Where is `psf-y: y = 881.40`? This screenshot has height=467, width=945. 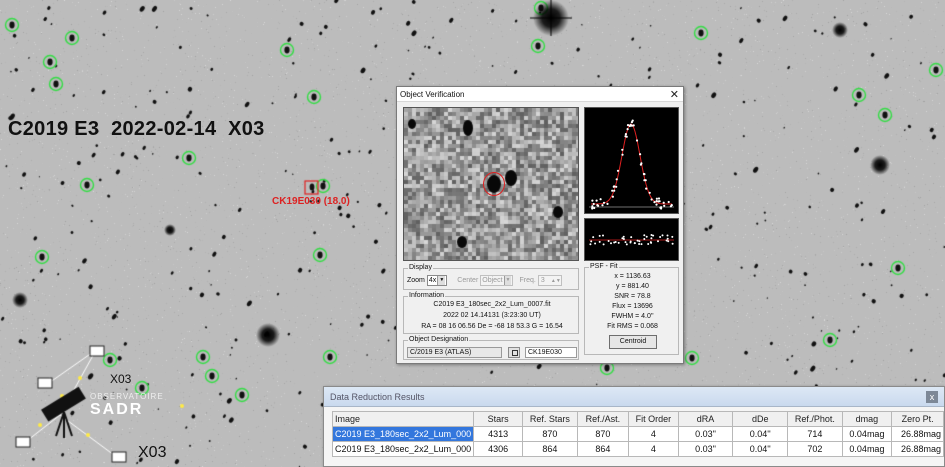 psf-y: y = 881.40 is located at coordinates (632, 286).